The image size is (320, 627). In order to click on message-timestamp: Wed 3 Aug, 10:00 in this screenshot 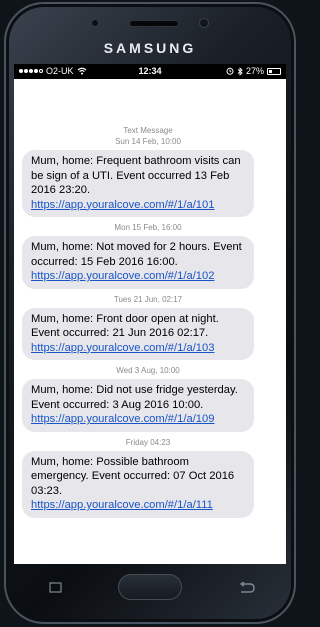, I will do `click(148, 370)`.